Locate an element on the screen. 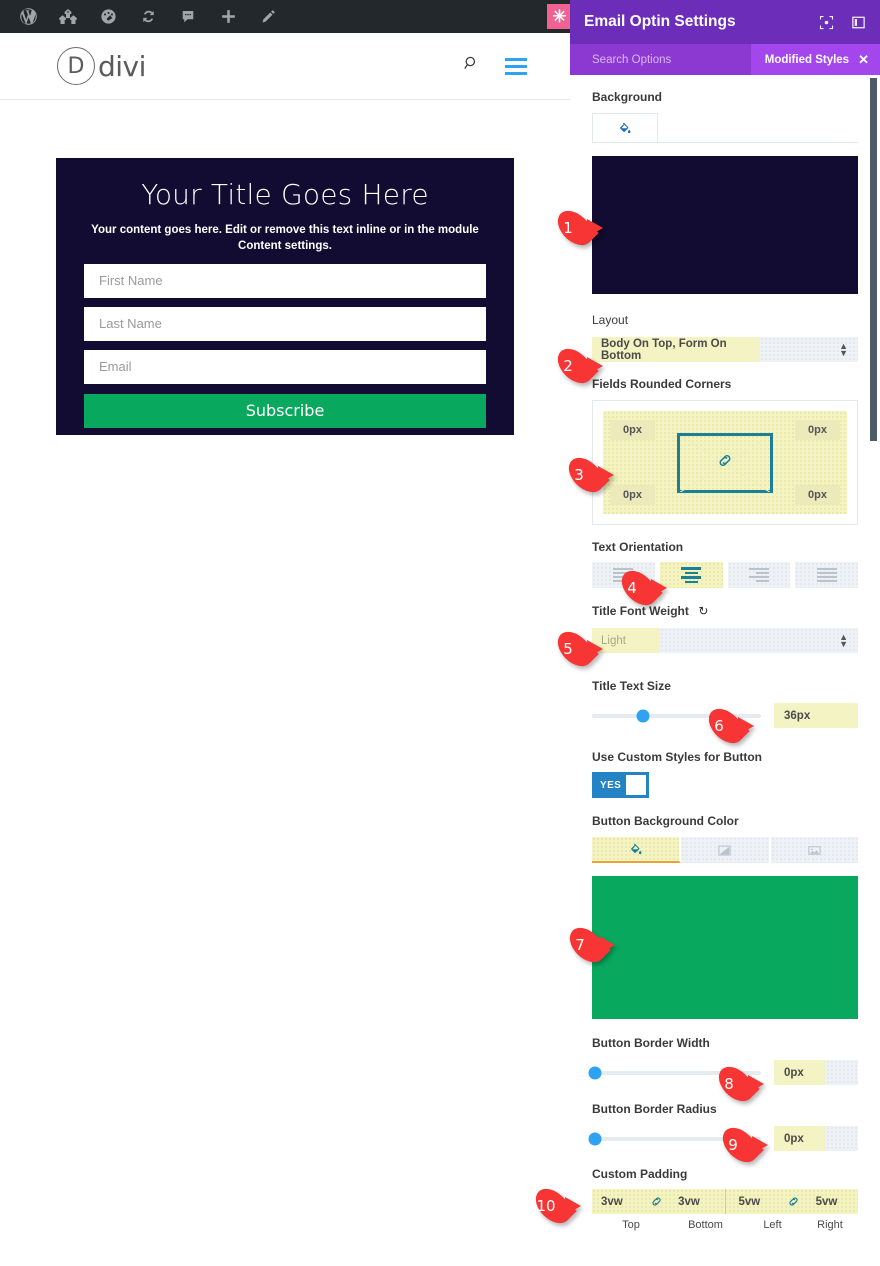 This screenshot has height=1266, width=880. subscribe-button: Subscribe is located at coordinates (285, 410).